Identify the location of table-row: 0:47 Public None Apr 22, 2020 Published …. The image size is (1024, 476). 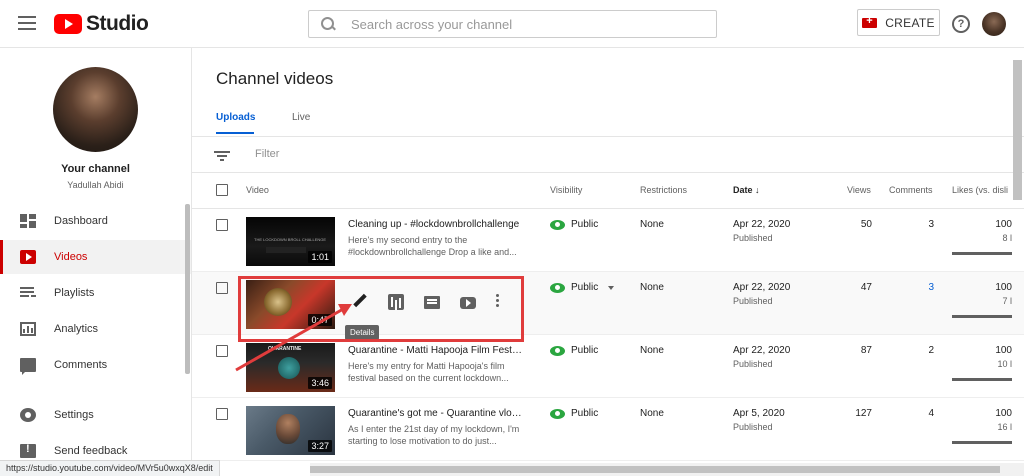
(608, 303).